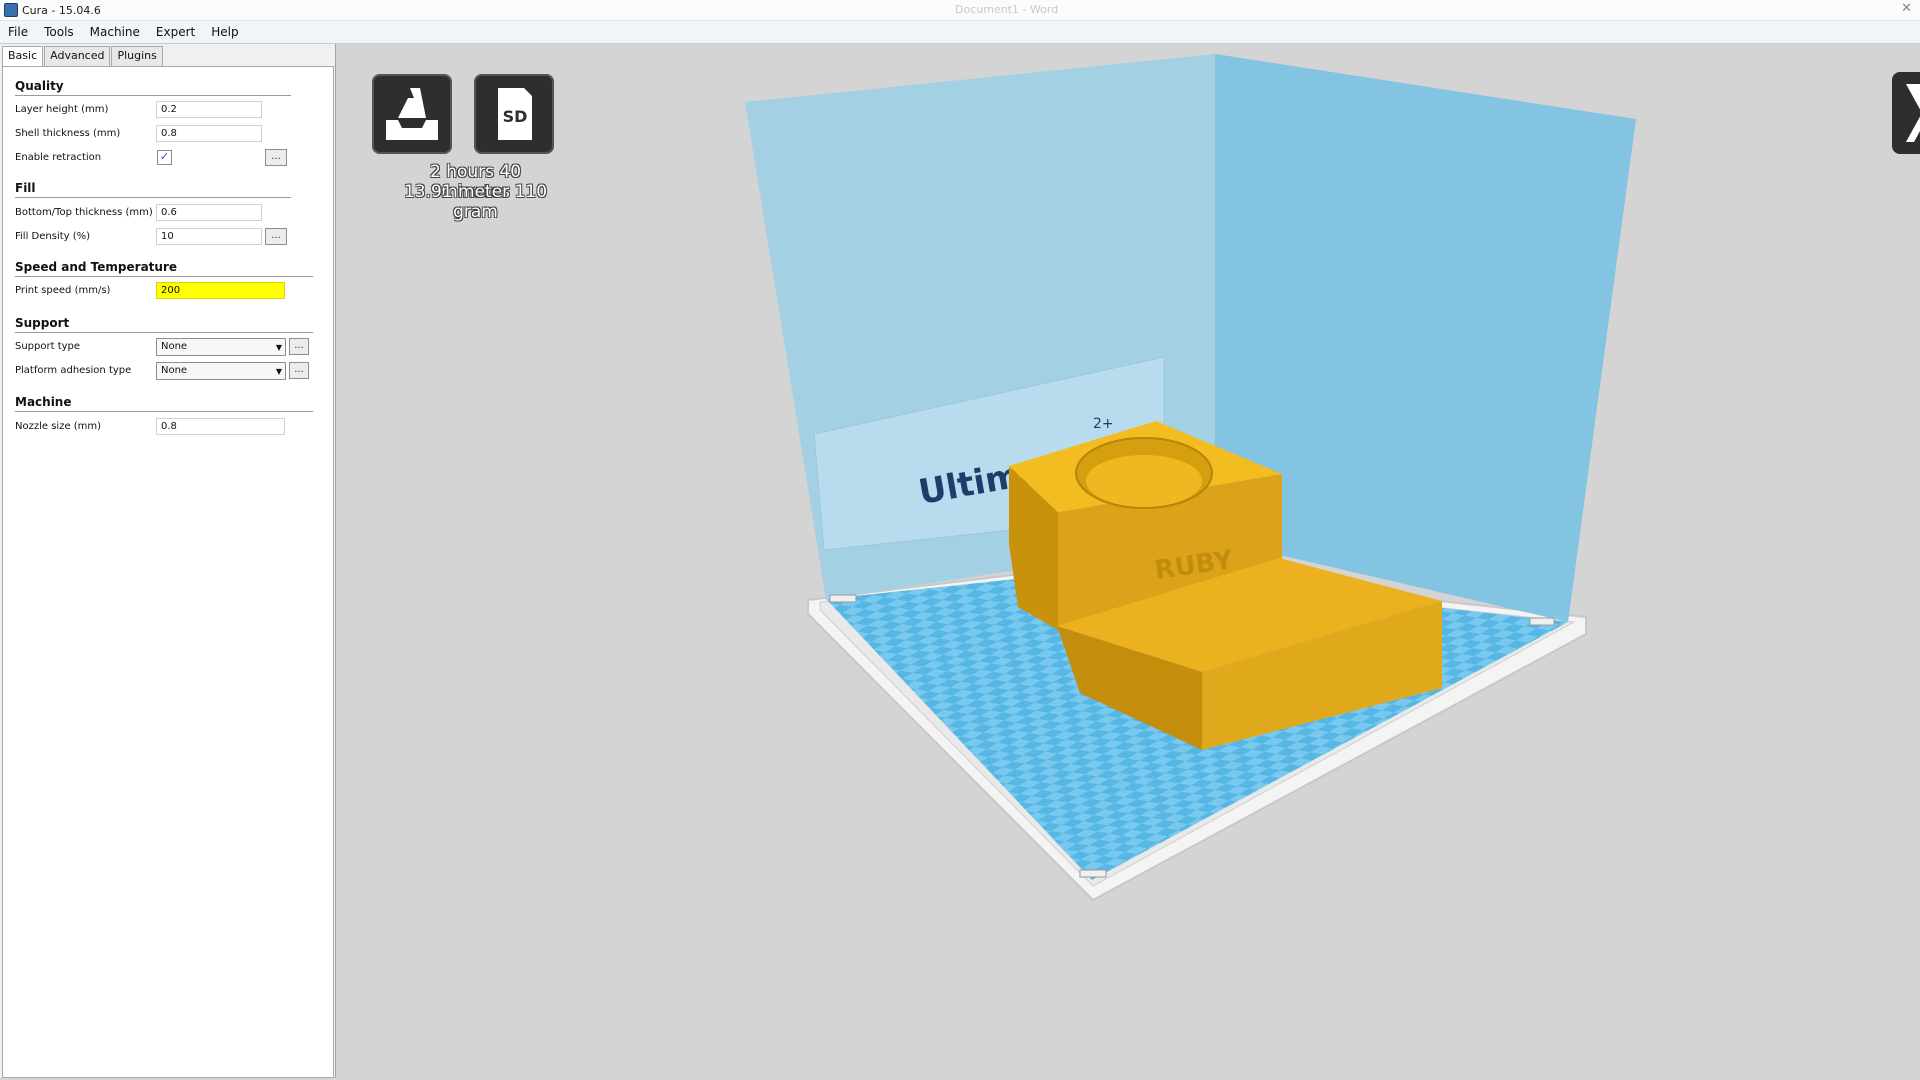 This screenshot has height=1080, width=1920. I want to click on shell-thickness-input: 0.8, so click(209, 133).